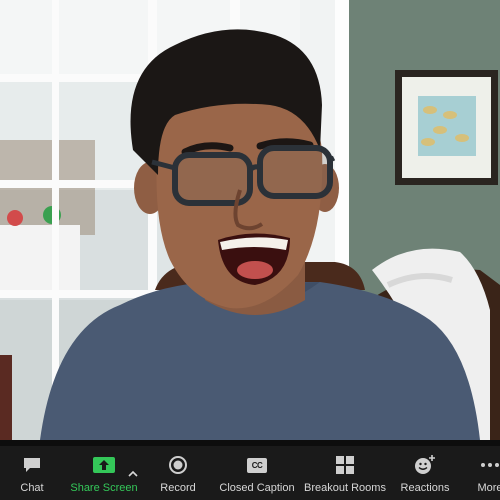  I want to click on record-icon, so click(178, 465).